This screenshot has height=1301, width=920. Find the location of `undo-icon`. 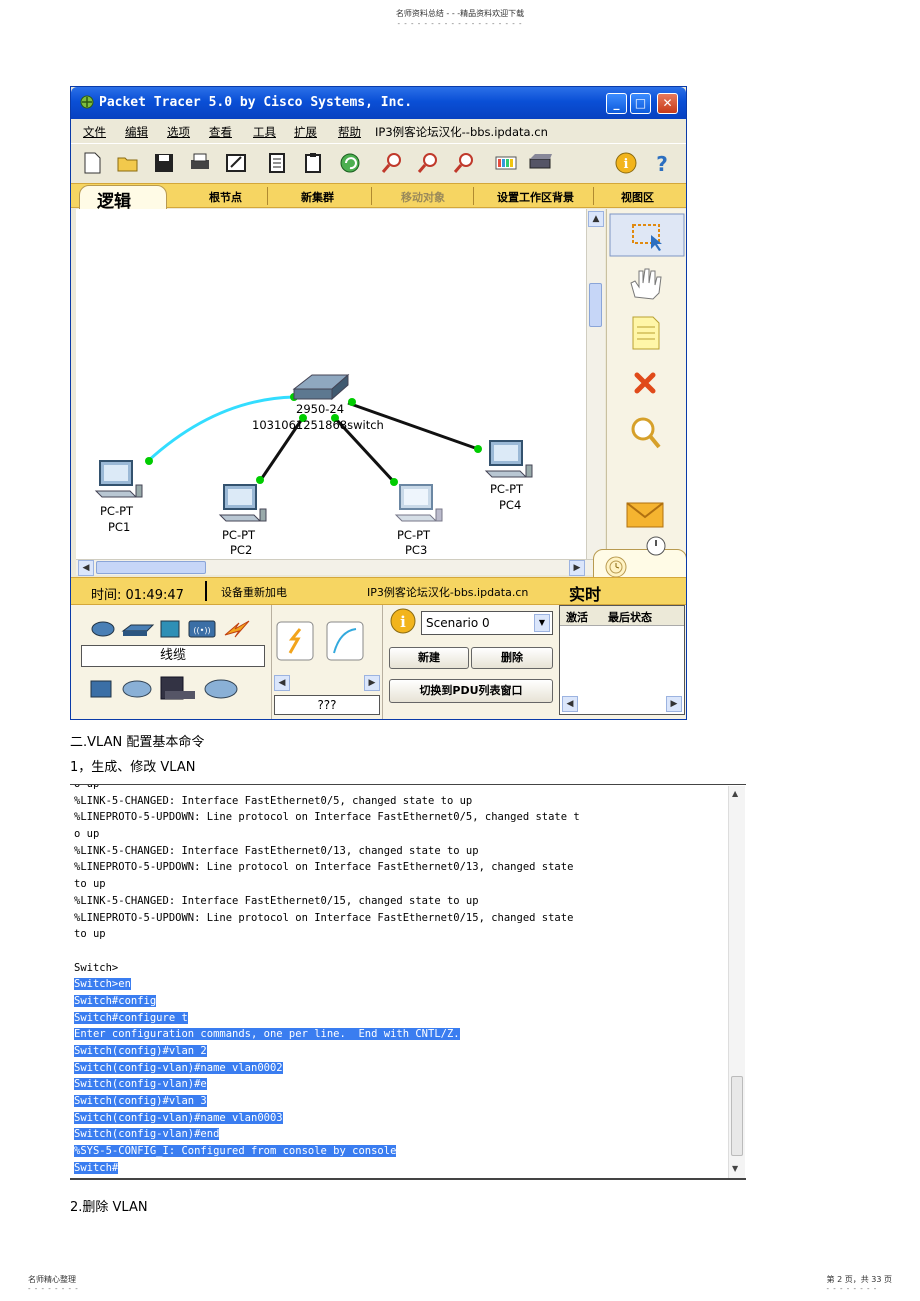

undo-icon is located at coordinates (350, 163).